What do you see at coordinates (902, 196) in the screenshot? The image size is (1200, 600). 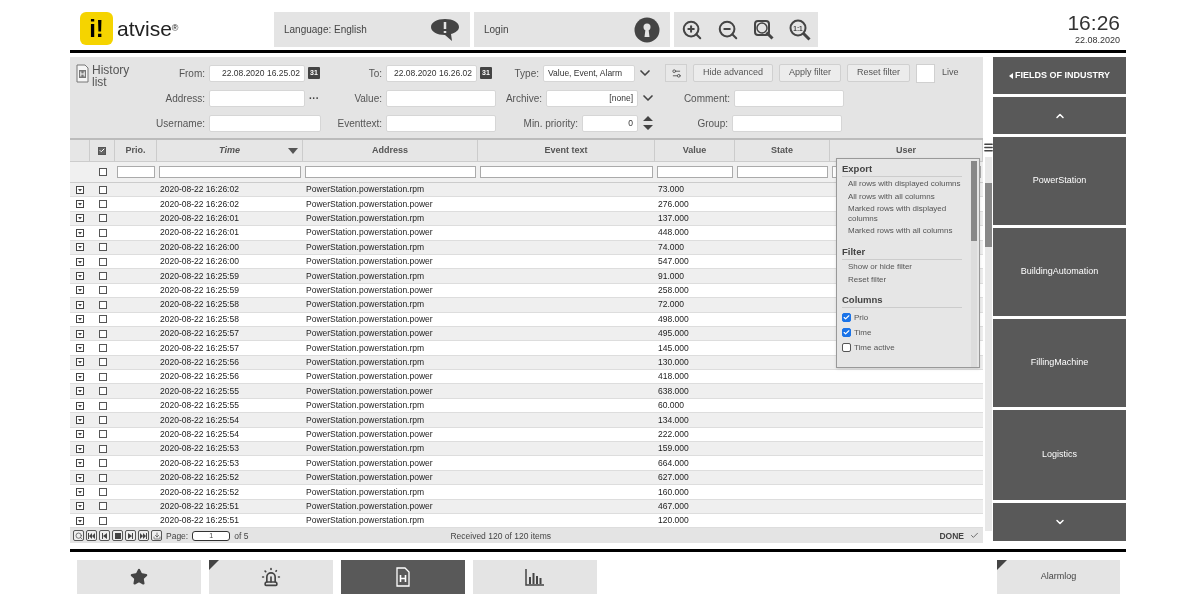 I see `menu-item: All rows with all columns` at bounding box center [902, 196].